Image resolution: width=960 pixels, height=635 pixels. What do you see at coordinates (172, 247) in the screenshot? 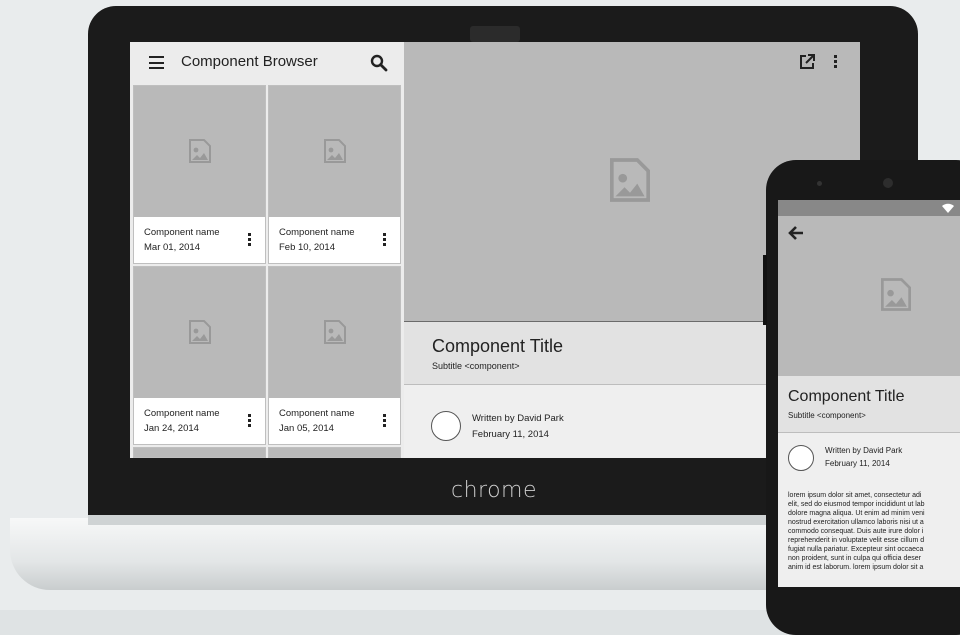
I see `card-date: Mar 01, 2014` at bounding box center [172, 247].